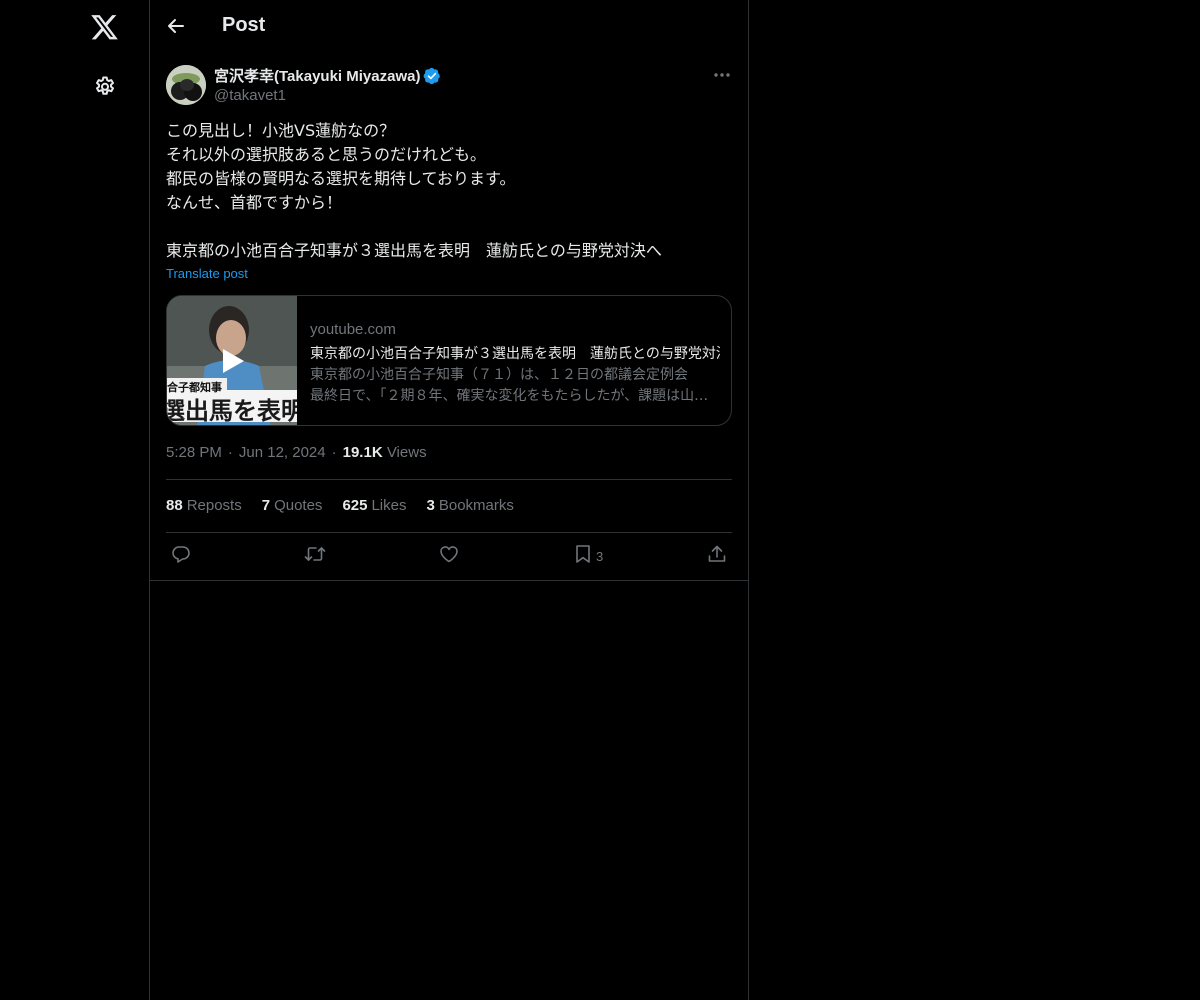  I want to click on post-time: 5:28 PM, so click(194, 452).